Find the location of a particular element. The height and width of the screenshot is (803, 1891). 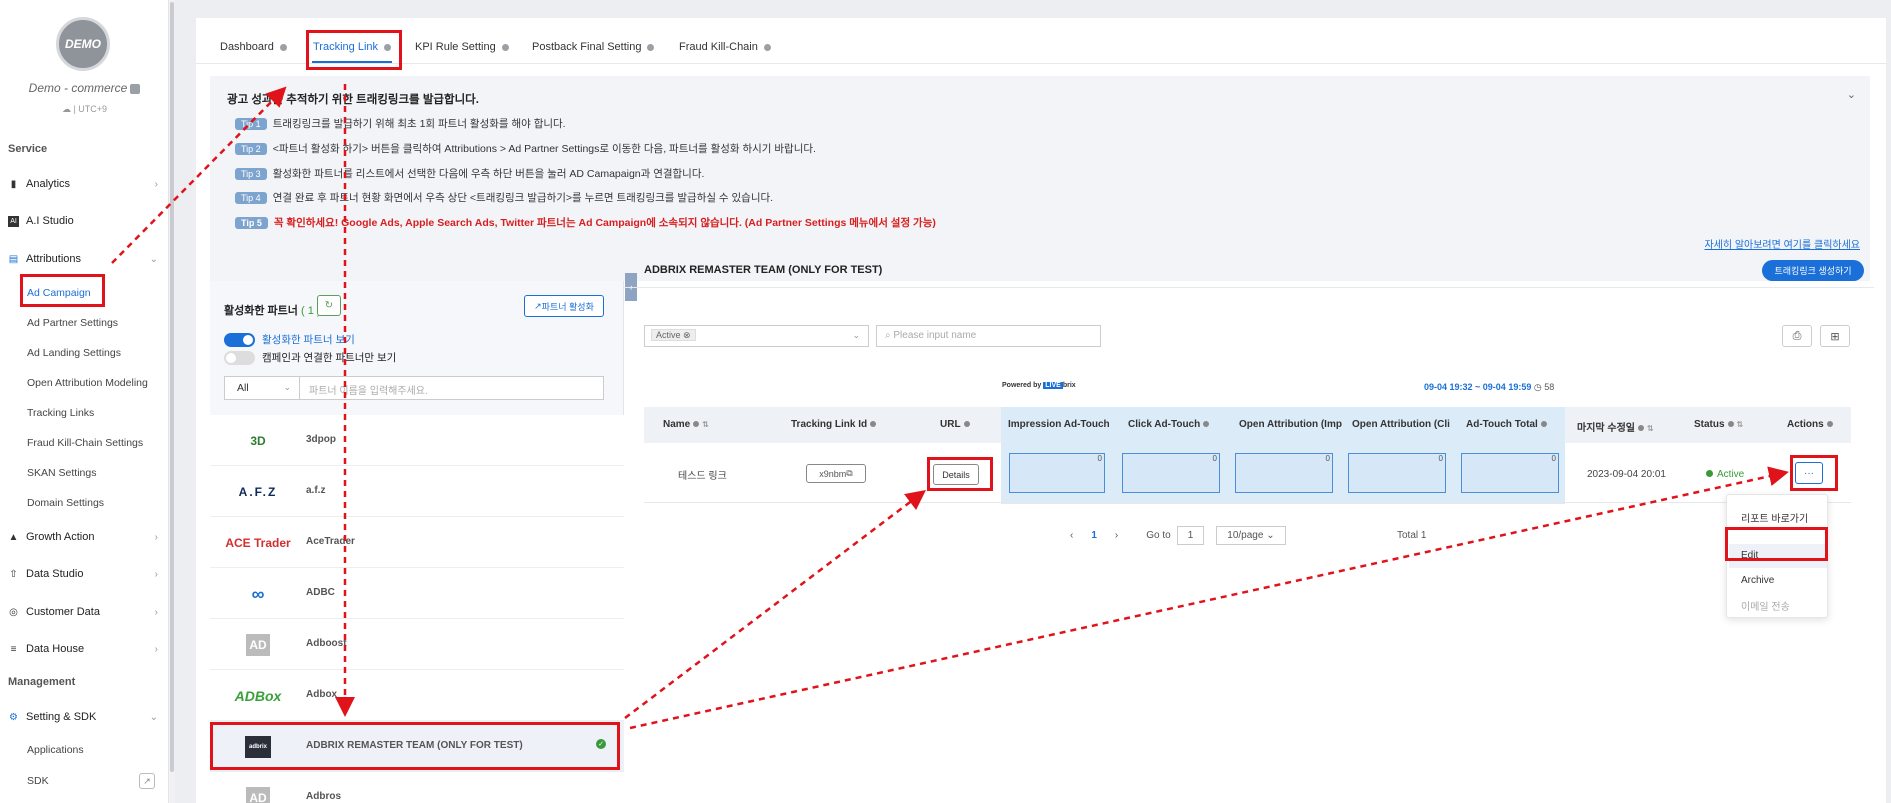

tab-kpi-rule-setting: KPI Rule Setting is located at coordinates (462, 47).